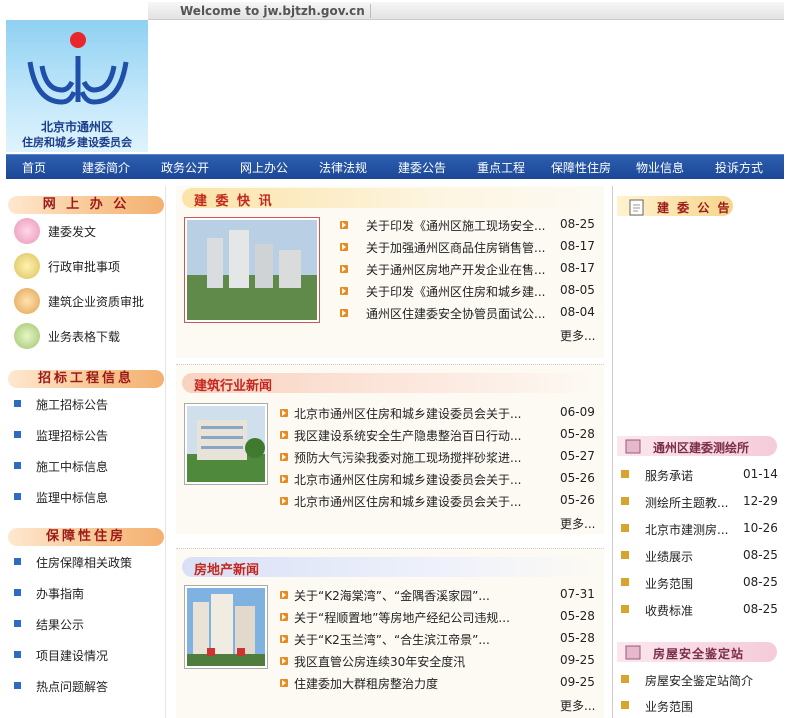 This screenshot has width=790, height=718. What do you see at coordinates (226, 444) in the screenshot?
I see `industry-news-photo` at bounding box center [226, 444].